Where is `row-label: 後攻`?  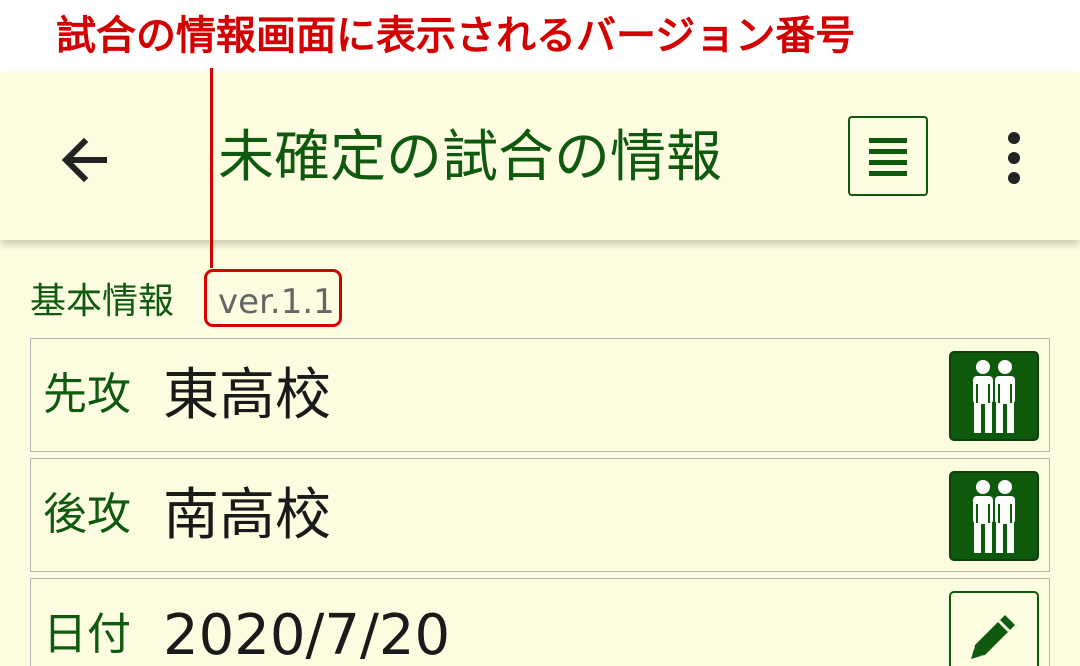 row-label: 後攻 is located at coordinates (87, 514).